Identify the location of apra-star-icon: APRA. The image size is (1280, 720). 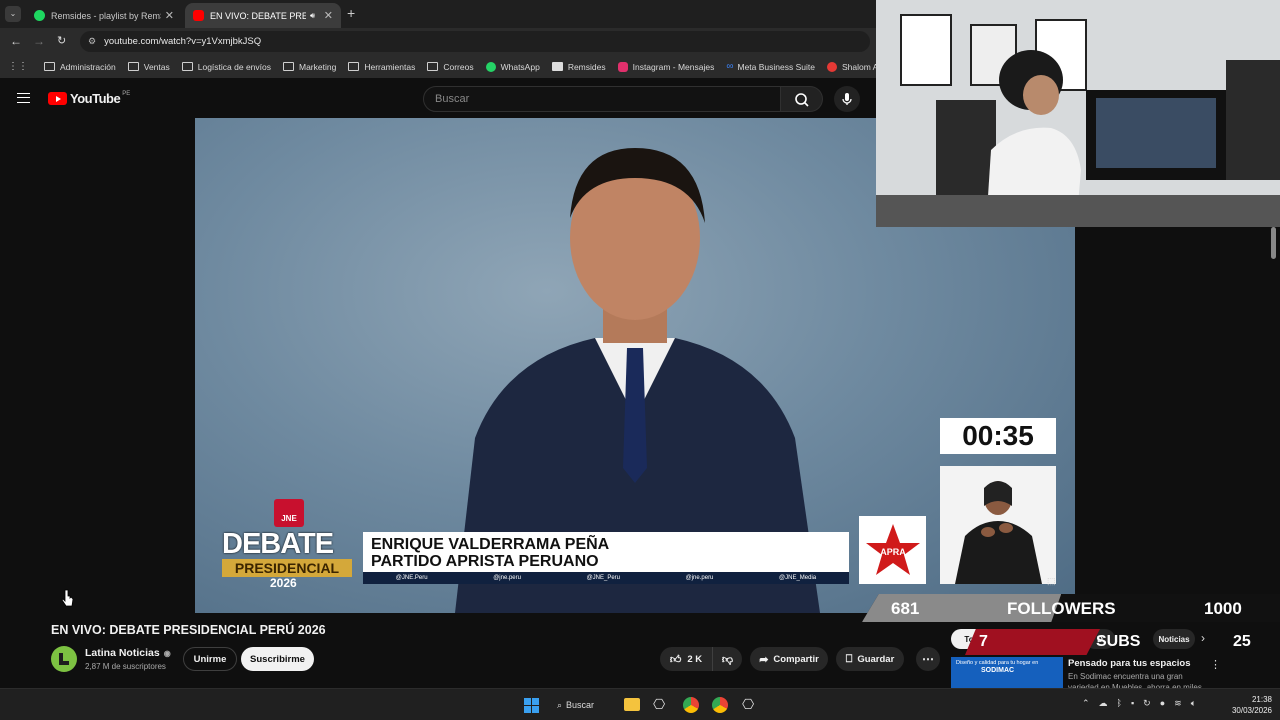
(892, 549).